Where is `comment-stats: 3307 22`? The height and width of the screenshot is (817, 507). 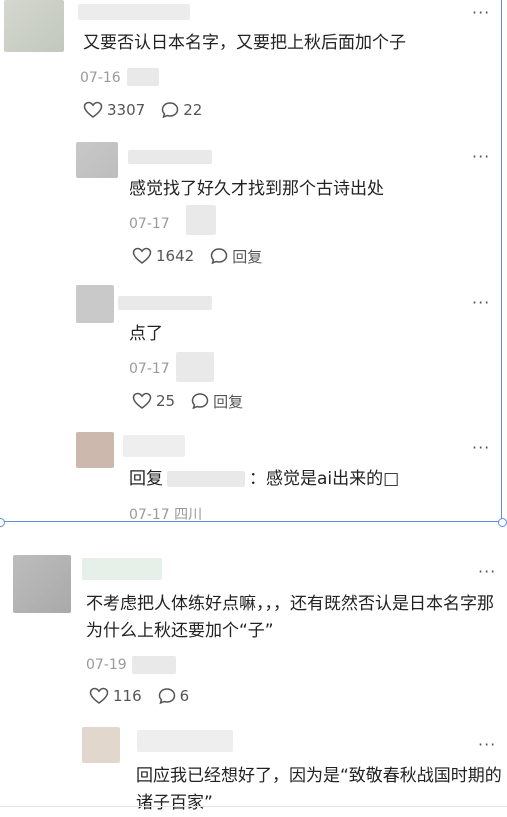
comment-stats: 3307 22 is located at coordinates (142, 110).